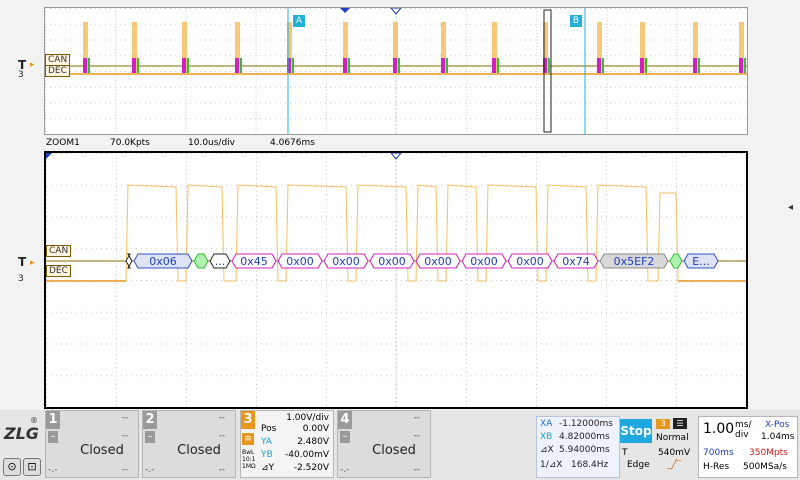 The width and height of the screenshot is (800, 480). I want to click on channel-1-panel: 1 -- – -- Closed -.- --, so click(92, 444).